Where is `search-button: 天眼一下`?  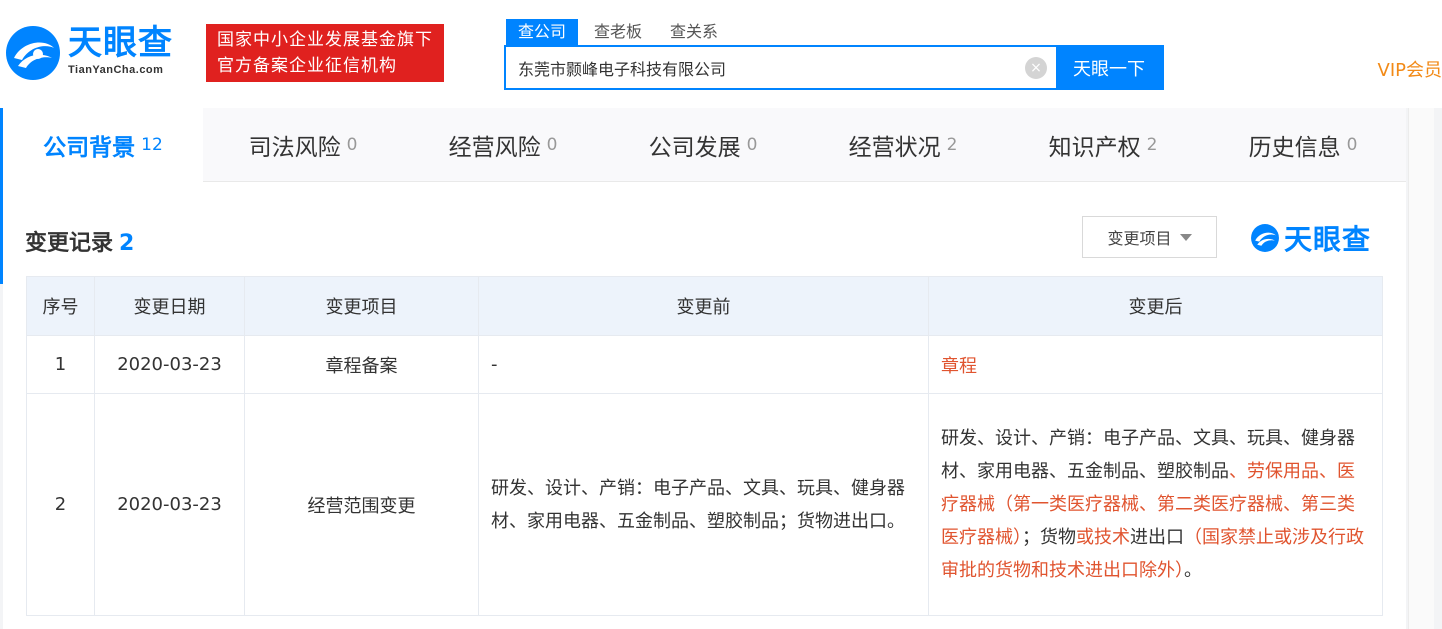
search-button: 天眼一下 is located at coordinates (1109, 67).